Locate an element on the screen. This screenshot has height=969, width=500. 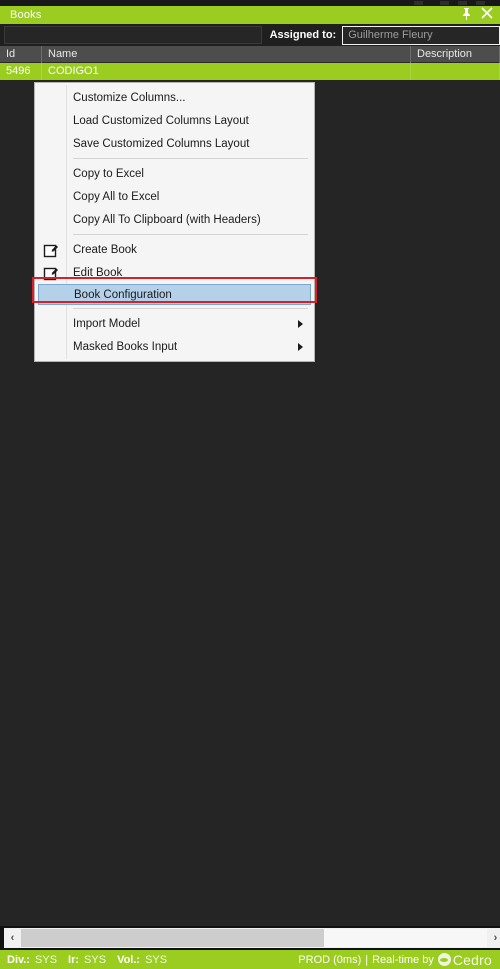
menu-item-load-customized-columns-layout: Load Customized Columns Layout is located at coordinates (174, 120).